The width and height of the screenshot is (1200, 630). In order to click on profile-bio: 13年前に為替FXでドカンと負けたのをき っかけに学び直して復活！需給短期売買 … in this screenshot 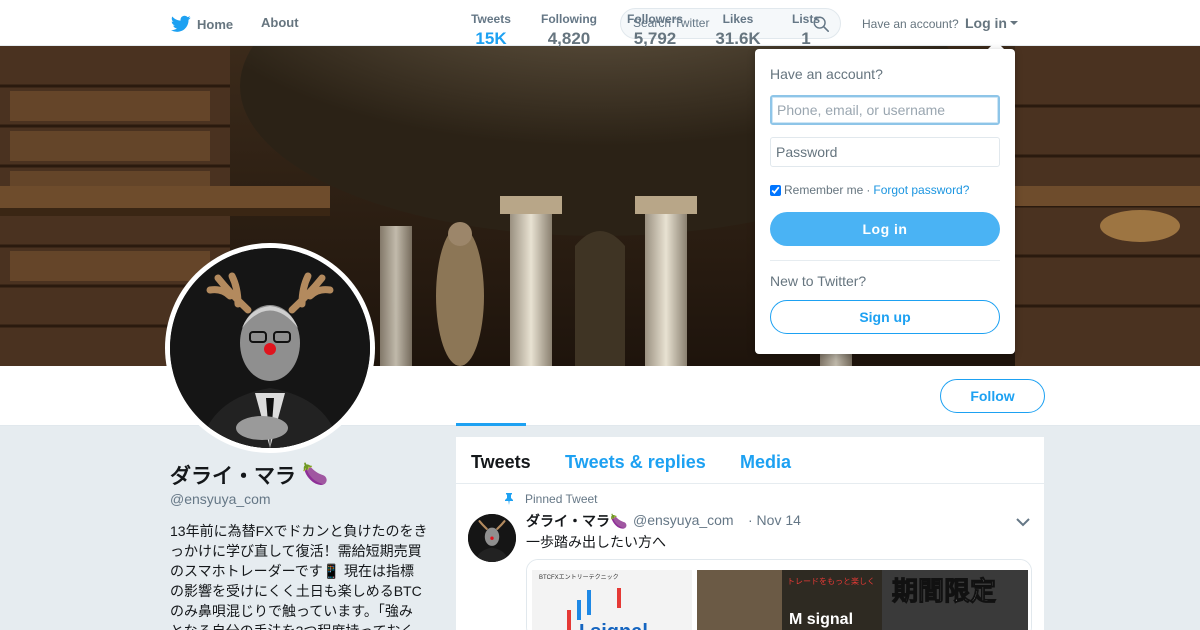, I will do `click(301, 575)`.